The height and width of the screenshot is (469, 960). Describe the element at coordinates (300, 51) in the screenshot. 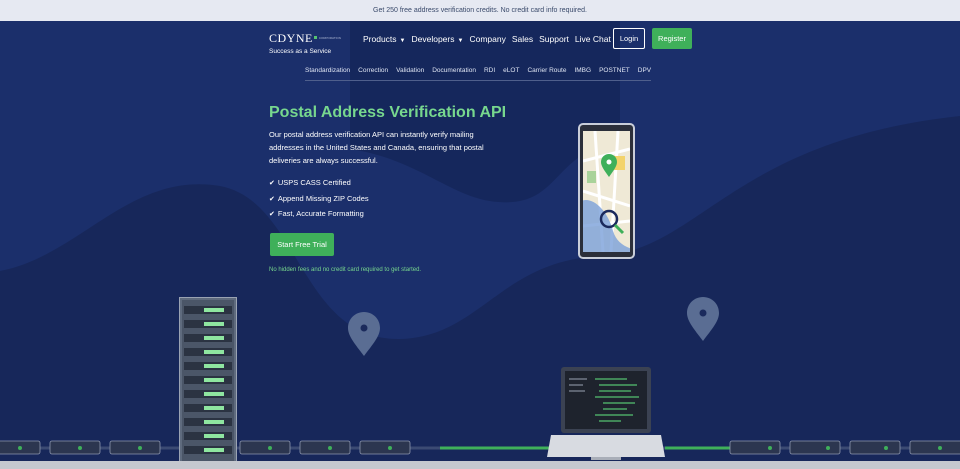

I see `brand-tagline: Success as a Service` at that location.